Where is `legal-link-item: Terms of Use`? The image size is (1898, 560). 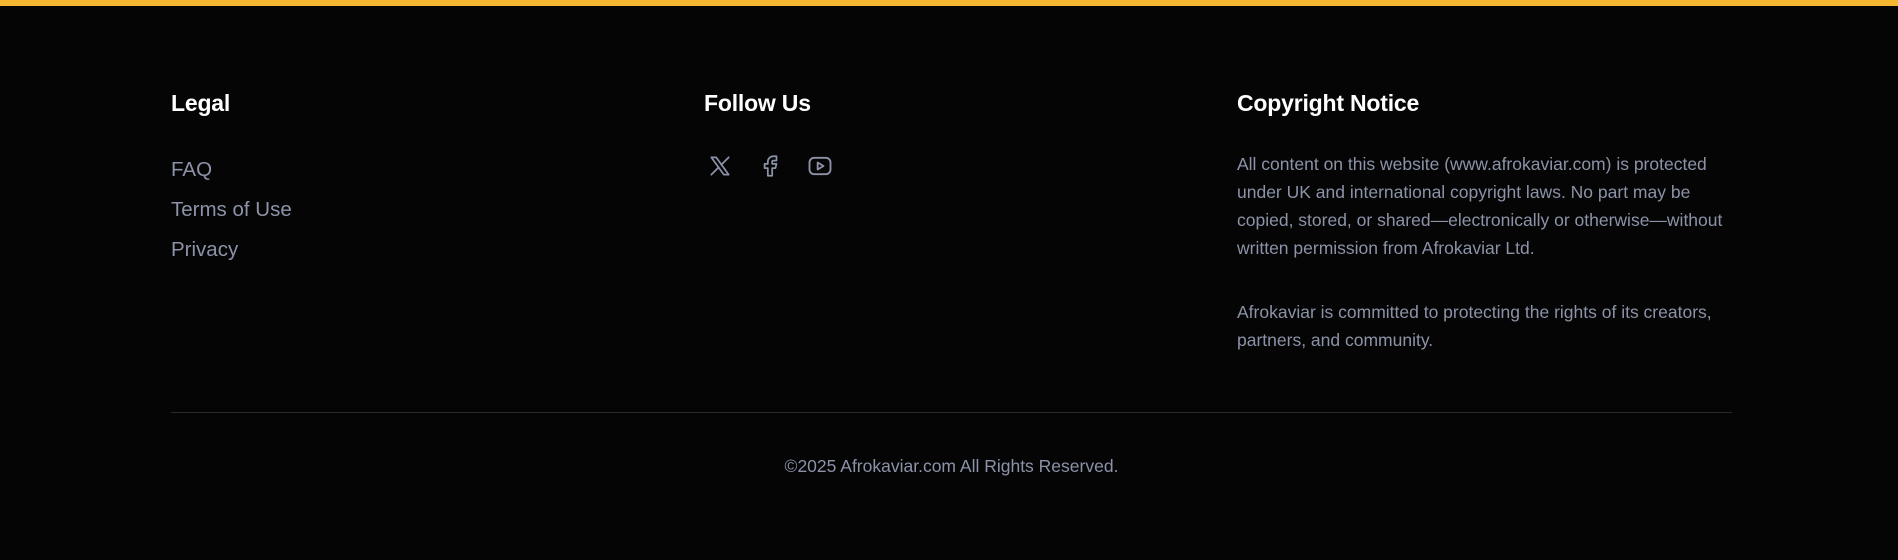 legal-link-item: Terms of Use is located at coordinates (231, 210).